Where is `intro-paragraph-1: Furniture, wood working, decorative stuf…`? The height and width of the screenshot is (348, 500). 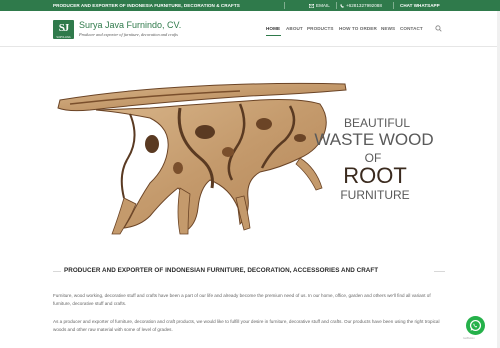 intro-paragraph-1: Furniture, wood working, decorative stuf… is located at coordinates (242, 299).